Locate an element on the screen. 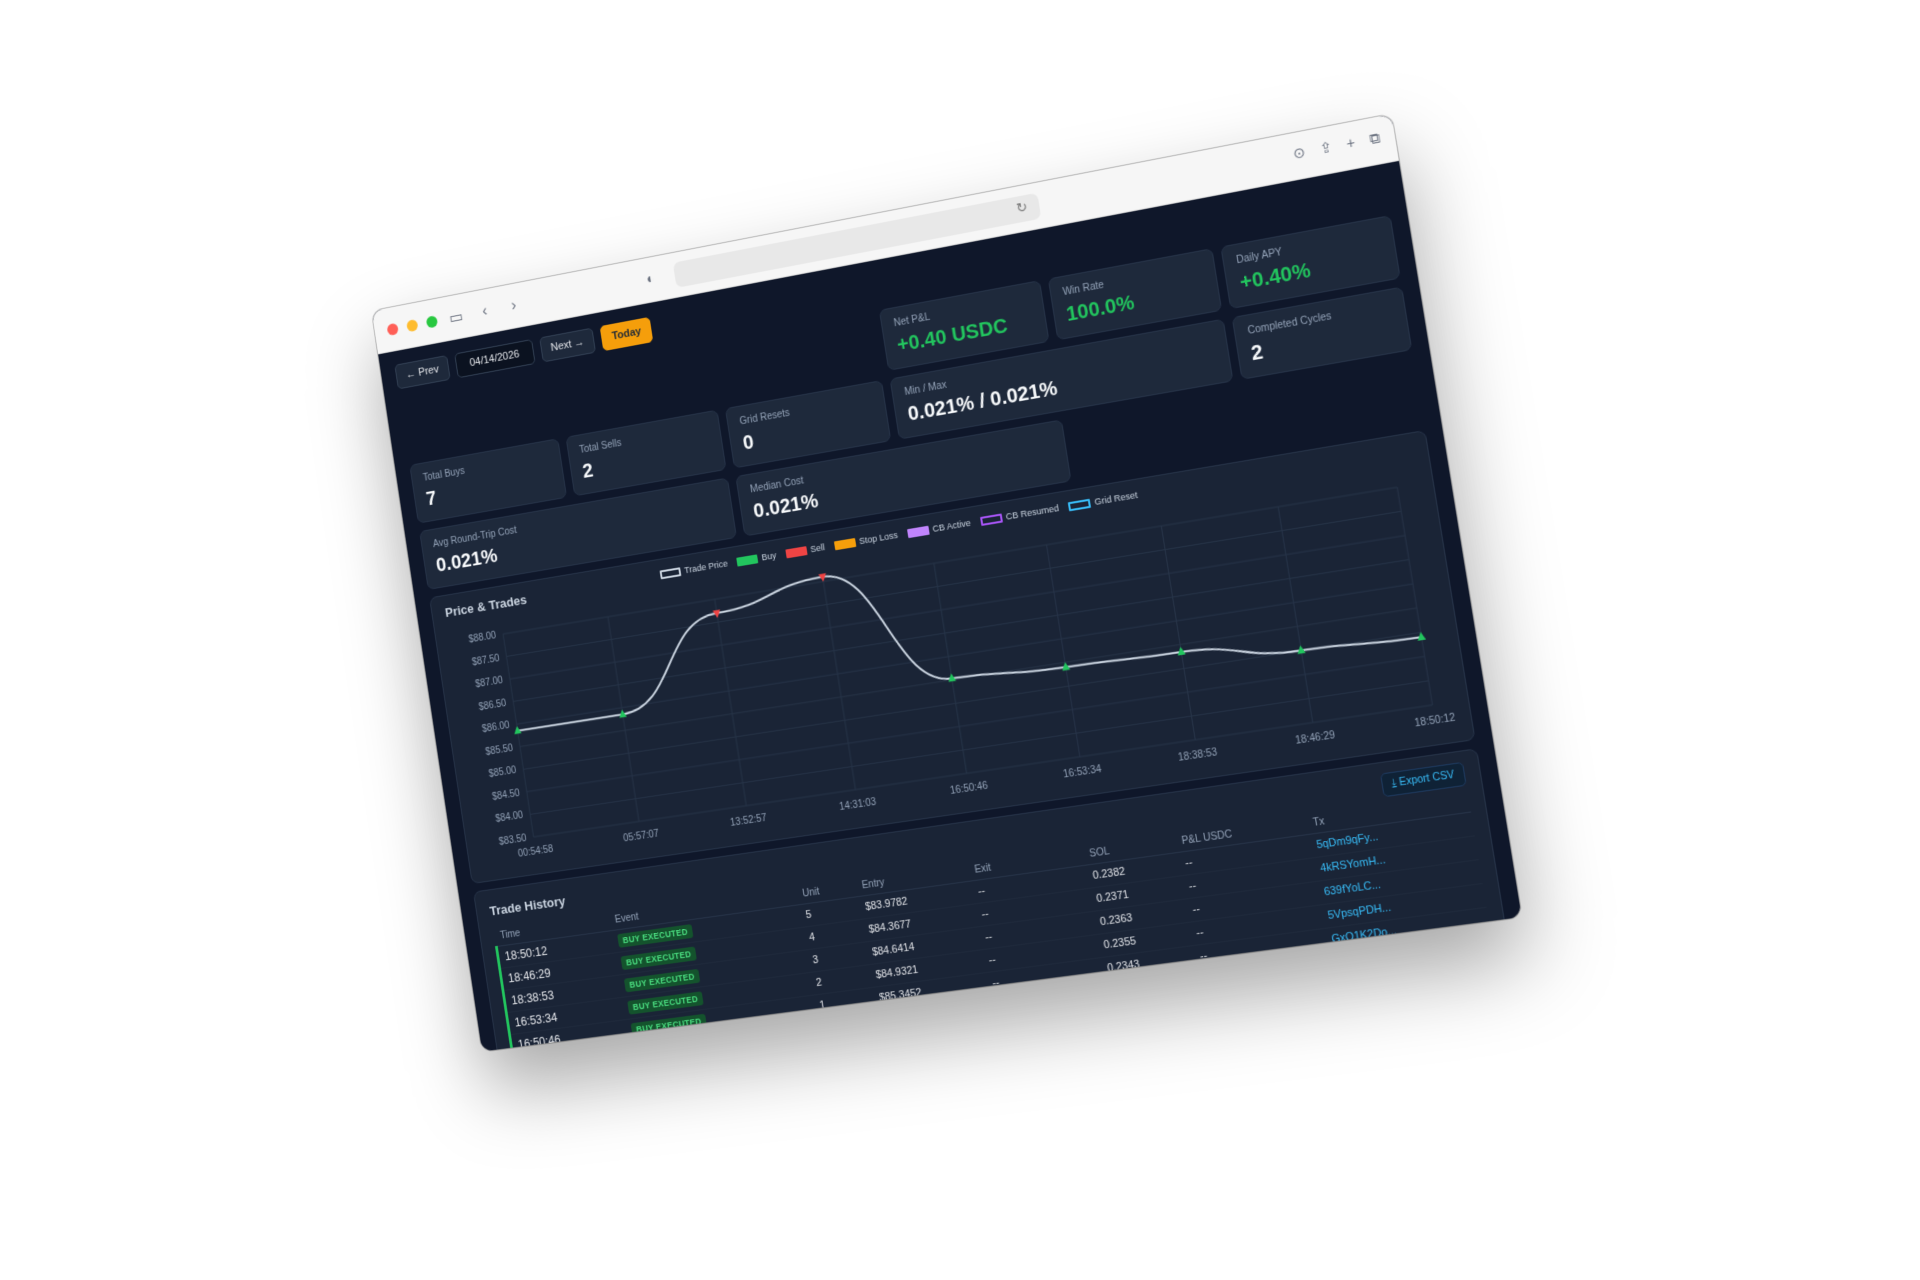 The width and height of the screenshot is (1920, 1280). entry-cell: $85.8527 is located at coordinates (933, 1014).